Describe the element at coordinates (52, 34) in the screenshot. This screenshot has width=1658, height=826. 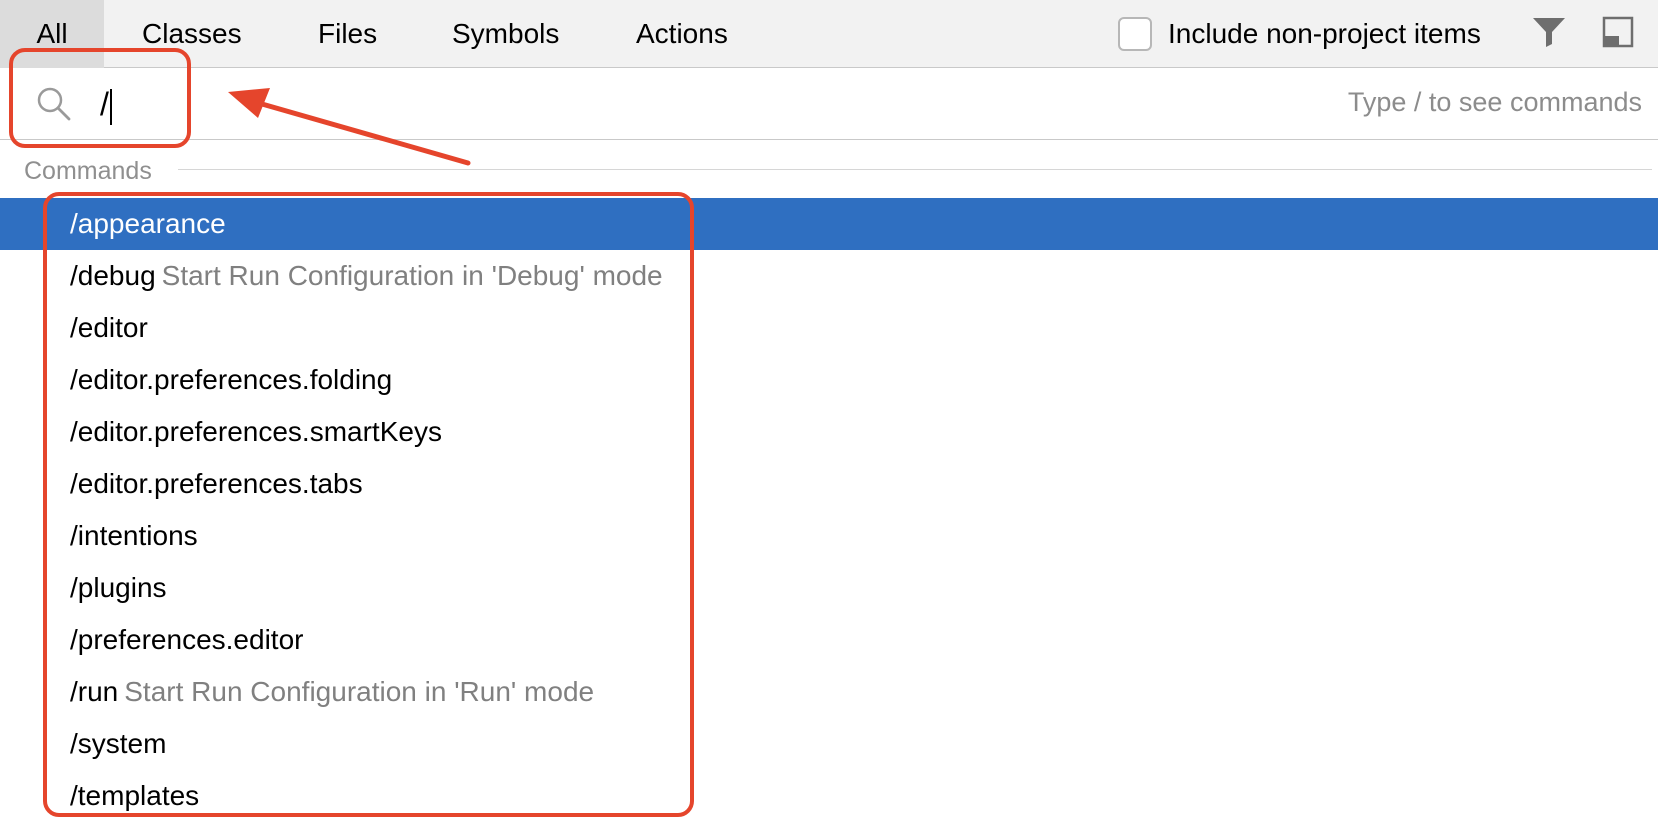
I see `tab-all: All` at that location.